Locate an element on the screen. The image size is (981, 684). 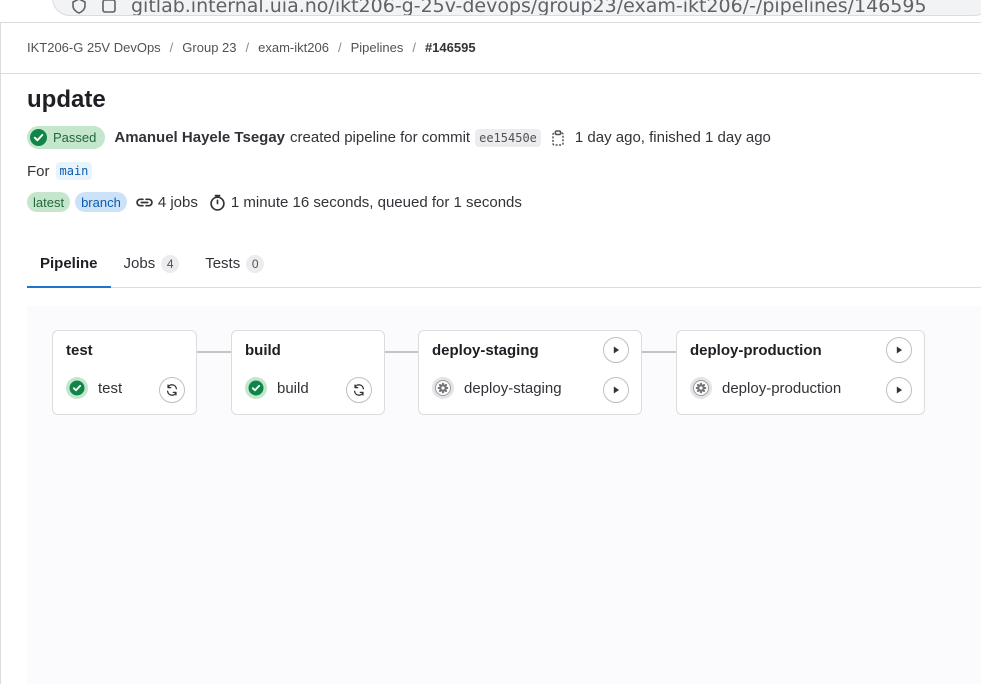
timer-icon is located at coordinates (217, 202).